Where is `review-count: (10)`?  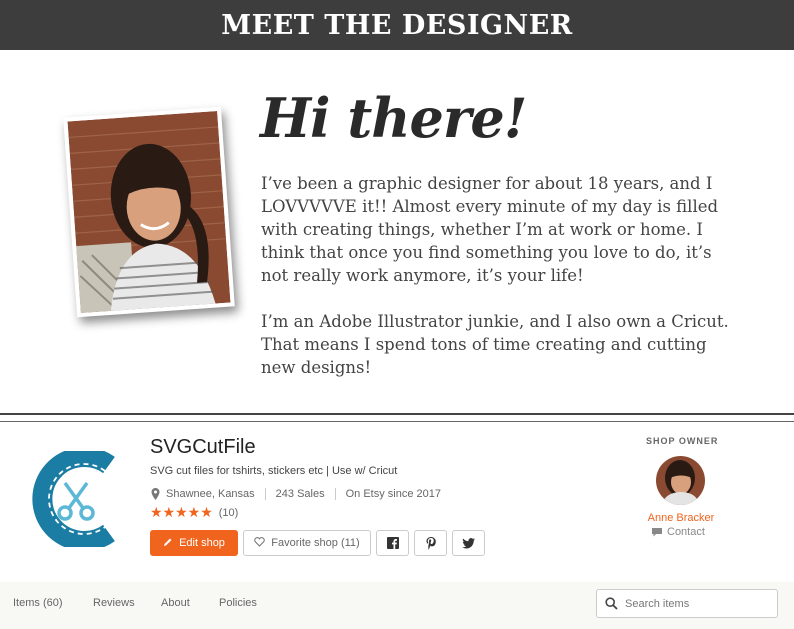 review-count: (10) is located at coordinates (228, 512).